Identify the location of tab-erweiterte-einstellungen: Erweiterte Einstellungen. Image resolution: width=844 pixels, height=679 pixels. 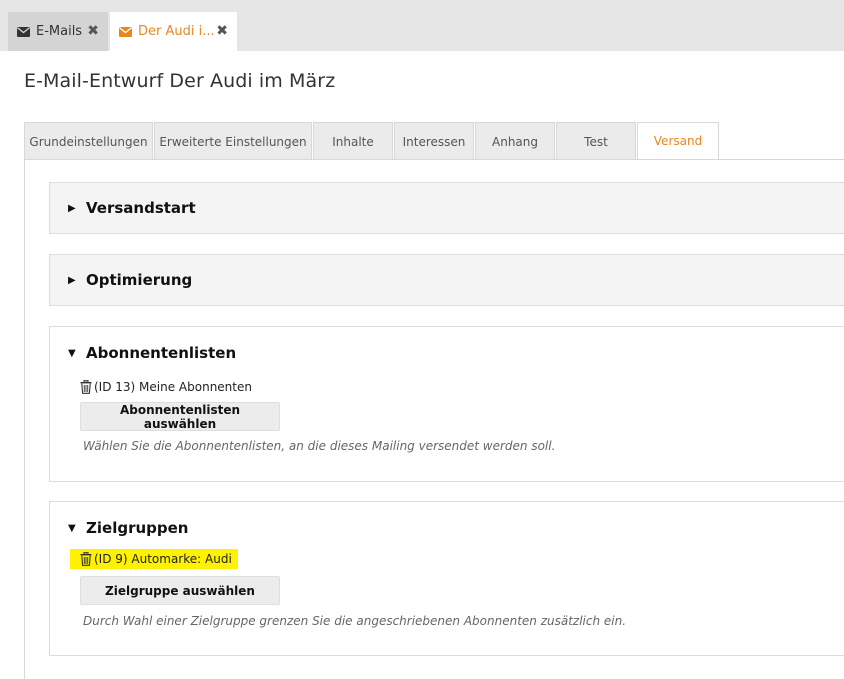
(233, 141).